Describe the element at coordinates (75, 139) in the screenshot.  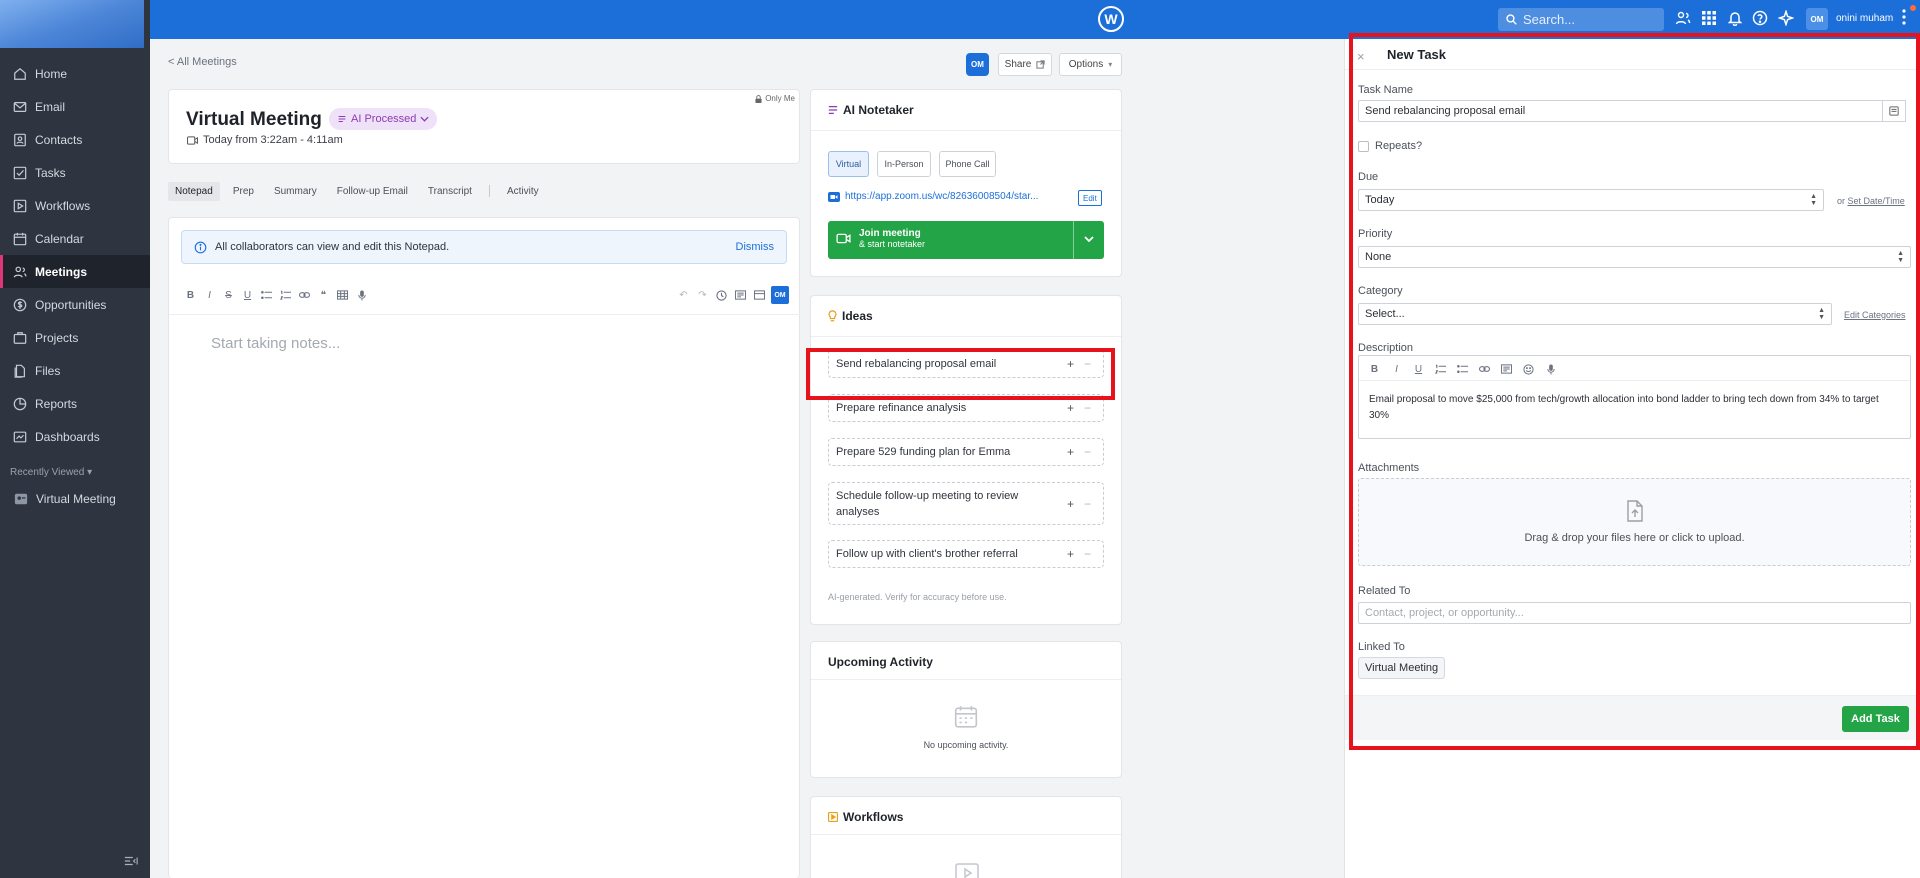
I see `sidebar-item-contacts: Contacts` at that location.